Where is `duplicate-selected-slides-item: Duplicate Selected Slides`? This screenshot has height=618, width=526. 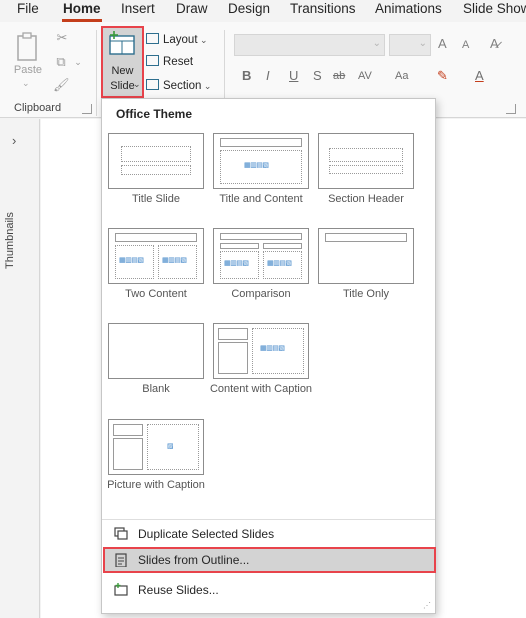
duplicate-selected-slides-item: Duplicate Selected Slides is located at coordinates (268, 534).